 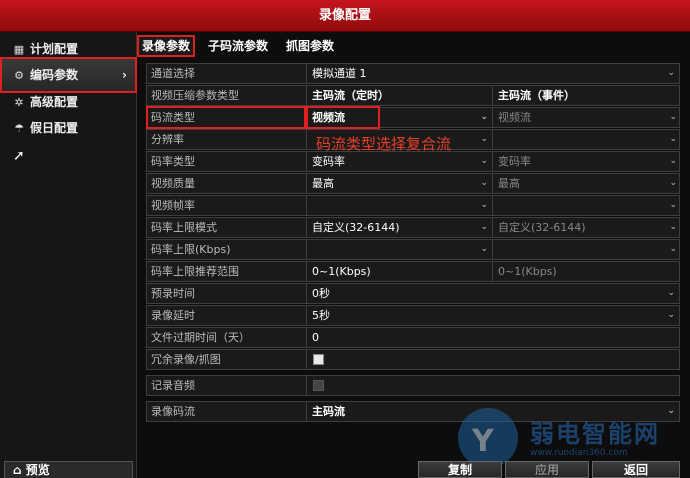 I want to click on preview-button-label: 预览, so click(x=37, y=470).